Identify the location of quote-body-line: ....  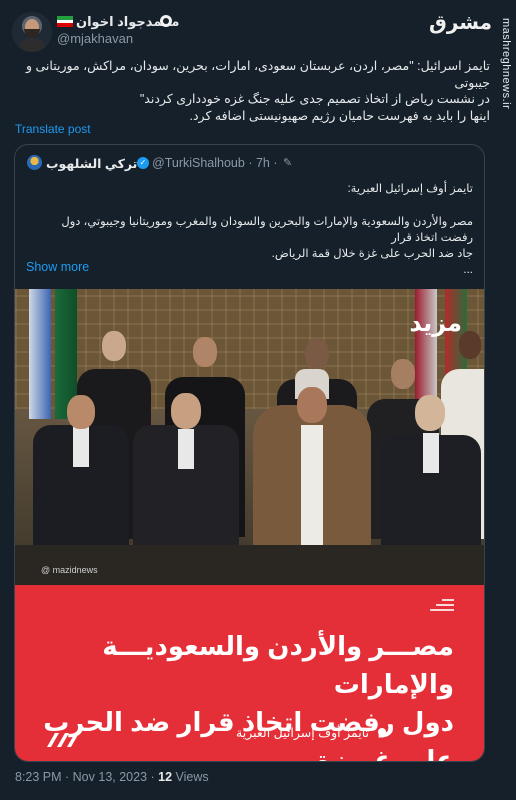
(468, 270).